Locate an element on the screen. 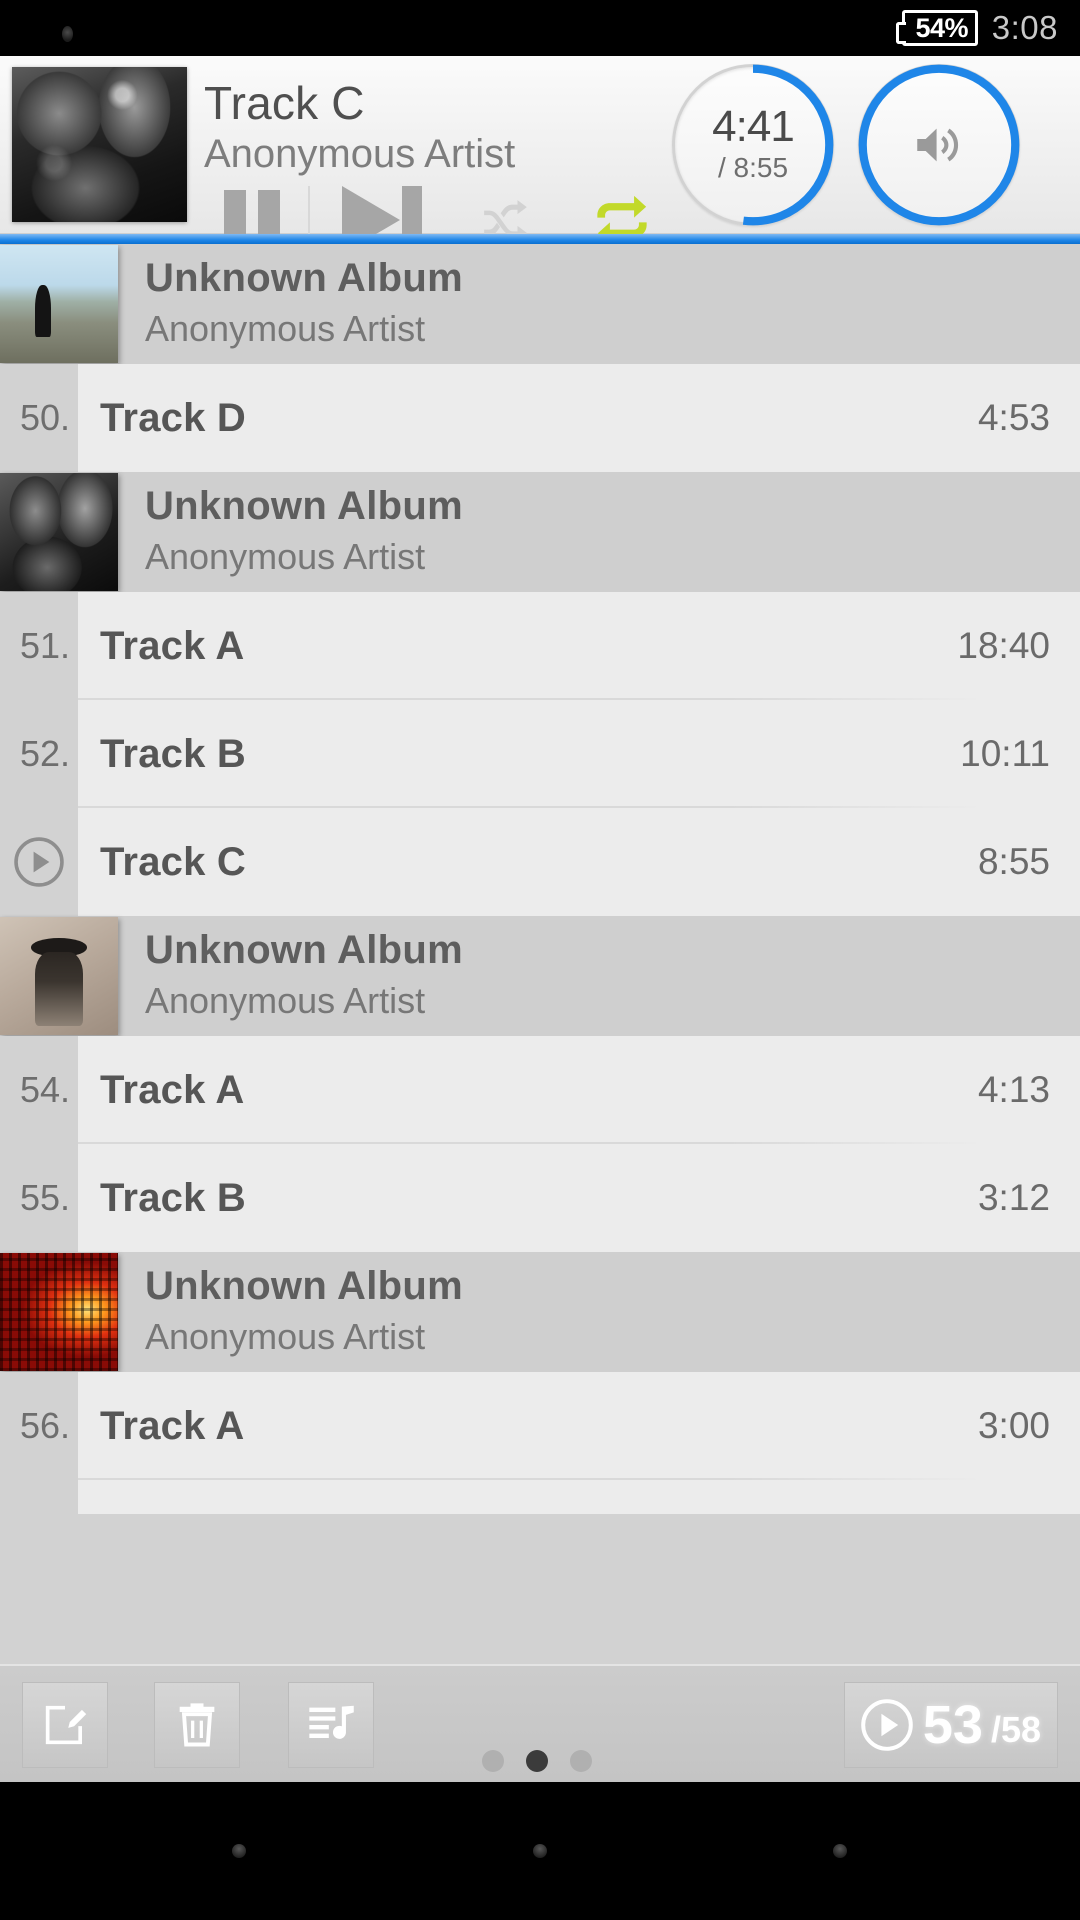 The height and width of the screenshot is (1920, 1080). status-bar-right: 54% 3:08 is located at coordinates (976, 28).